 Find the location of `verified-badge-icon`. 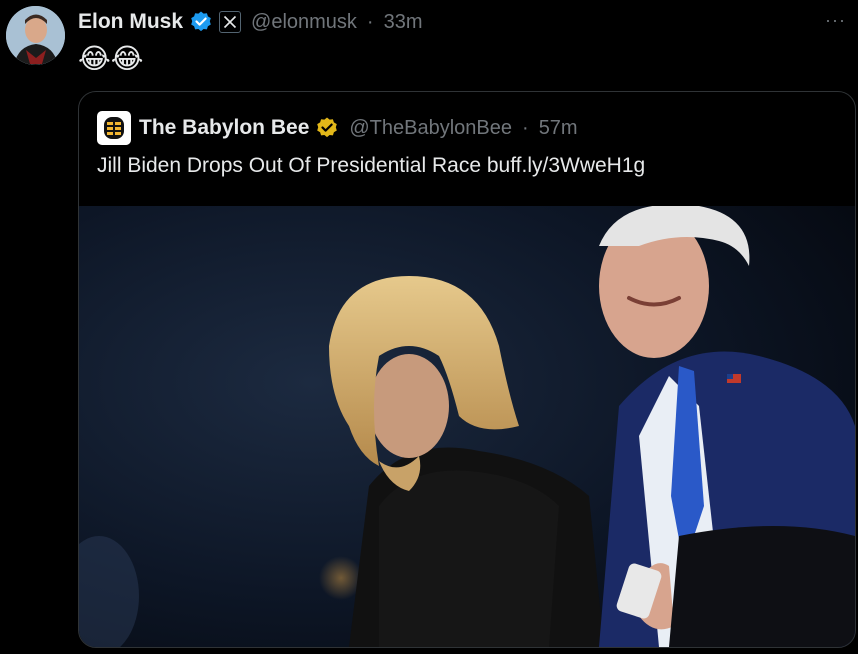

verified-badge-icon is located at coordinates (201, 22).